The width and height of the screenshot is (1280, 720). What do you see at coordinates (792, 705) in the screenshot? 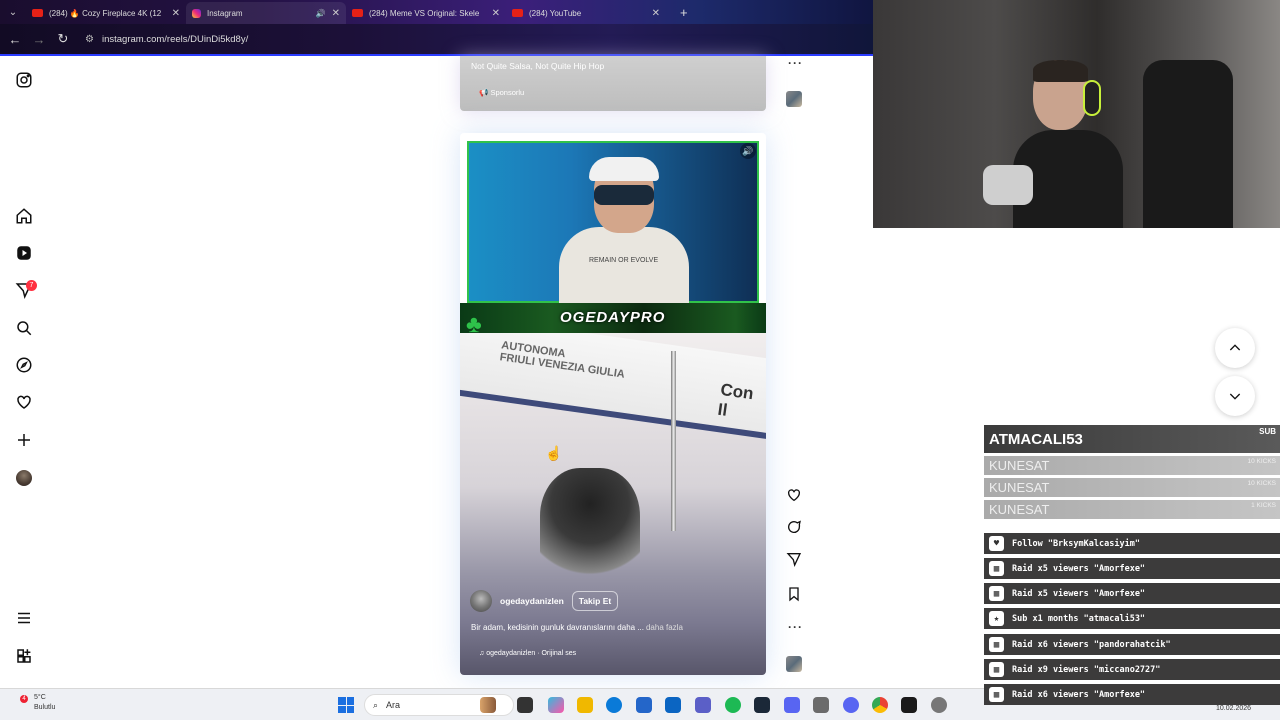
I see `discord-icon` at bounding box center [792, 705].